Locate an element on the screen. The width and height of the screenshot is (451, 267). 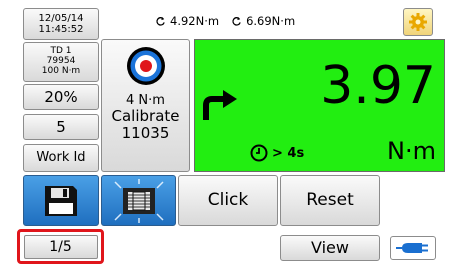
torque-tool-icon is located at coordinates (138, 200).